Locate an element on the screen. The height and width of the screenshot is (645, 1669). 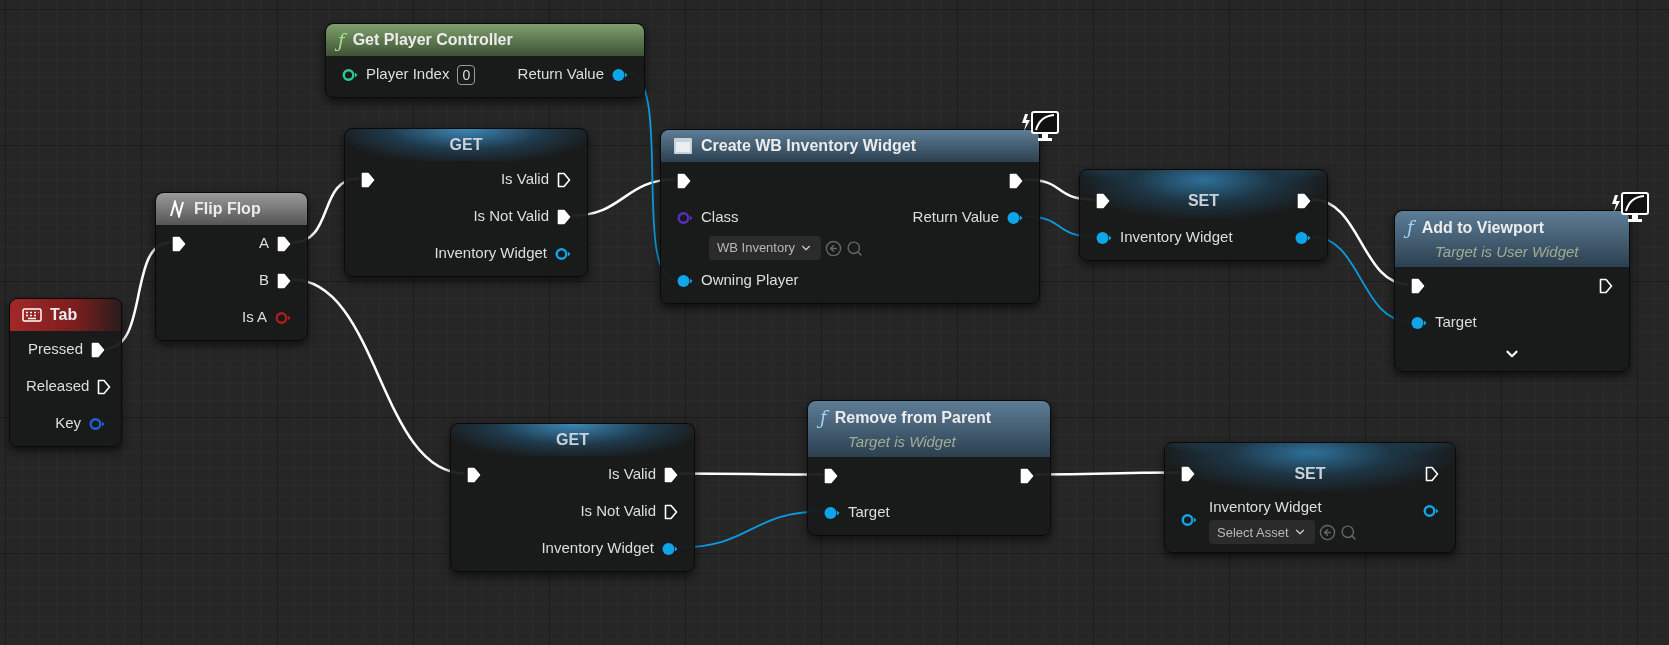
pin-label: Is A is located at coordinates (254, 317).